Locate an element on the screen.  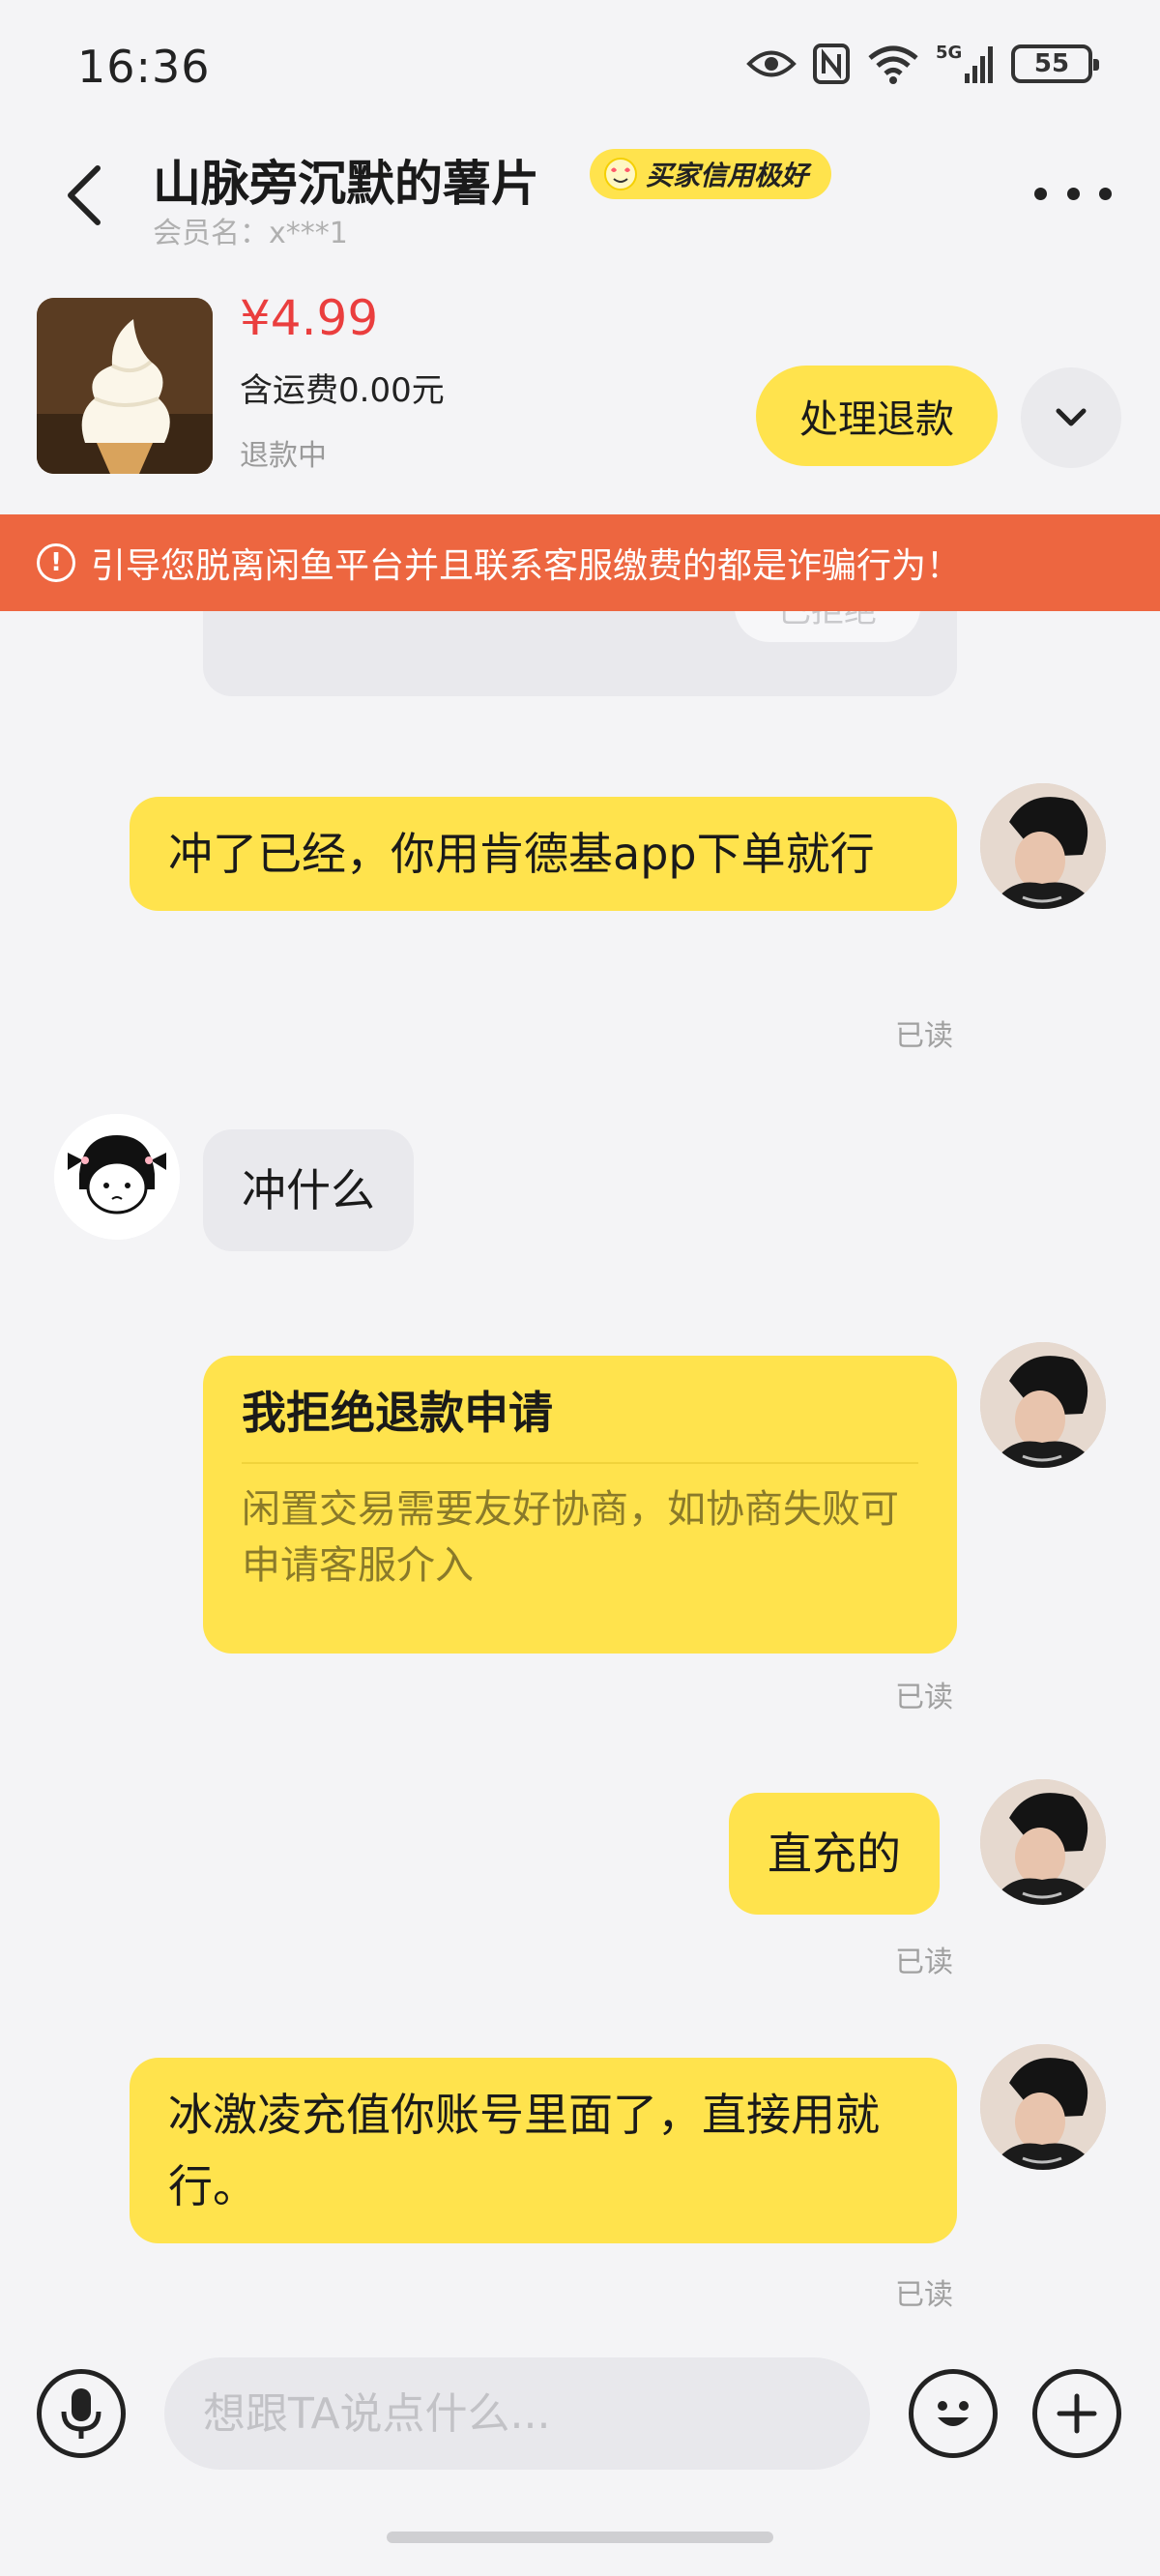
network-label: 5G is located at coordinates (949, 53).